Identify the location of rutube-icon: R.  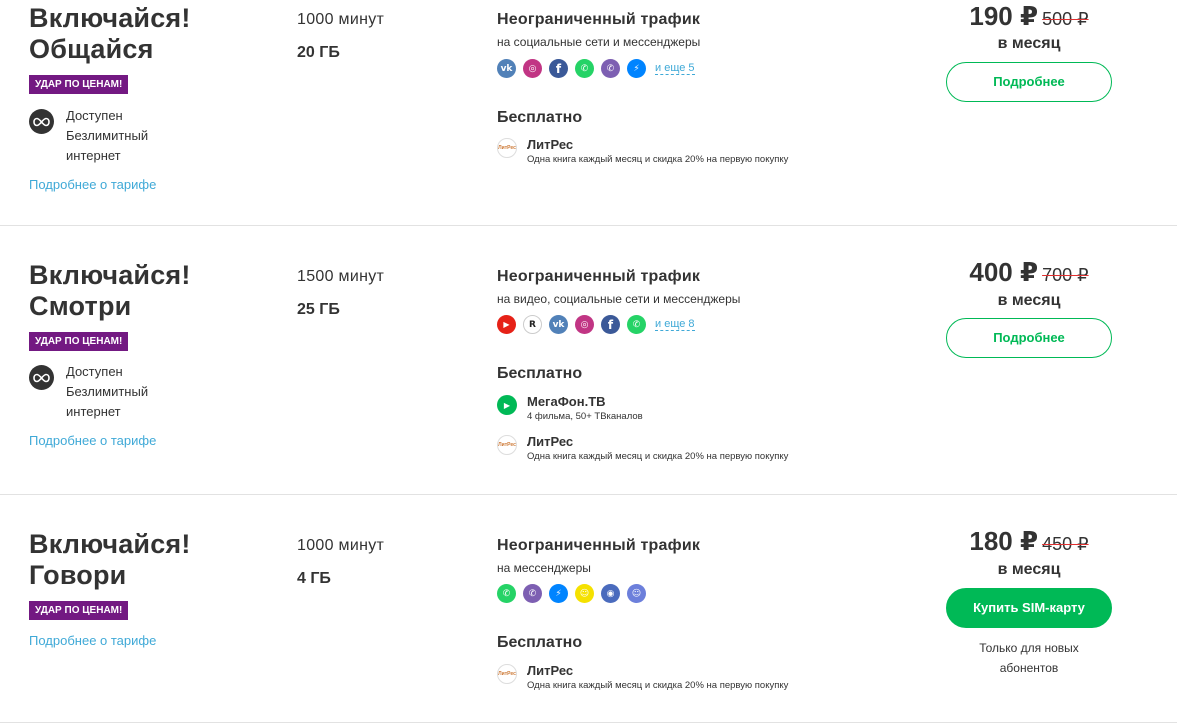
(532, 324).